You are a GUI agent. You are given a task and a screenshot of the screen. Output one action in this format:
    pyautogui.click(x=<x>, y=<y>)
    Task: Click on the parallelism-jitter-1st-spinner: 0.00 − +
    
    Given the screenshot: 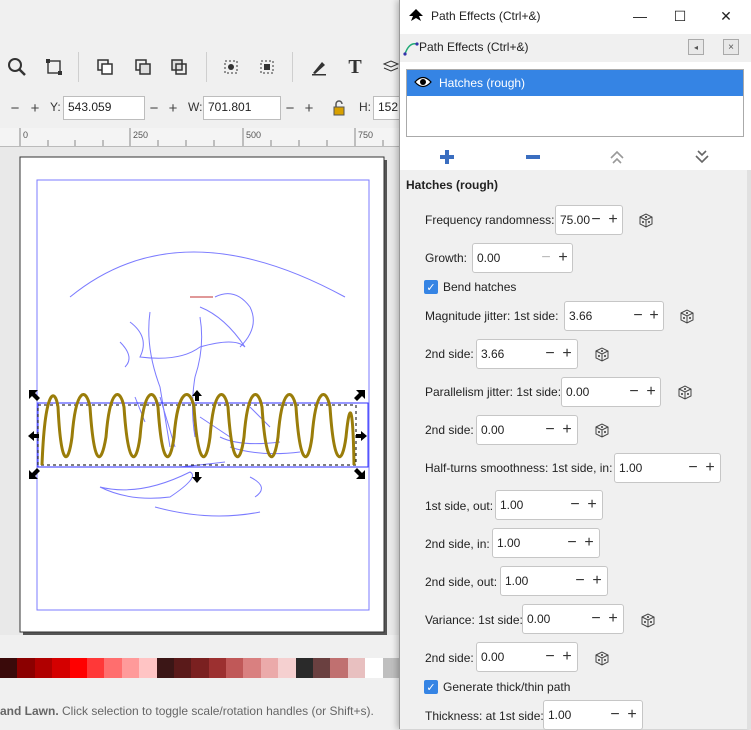 What is the action you would take?
    pyautogui.click(x=611, y=392)
    